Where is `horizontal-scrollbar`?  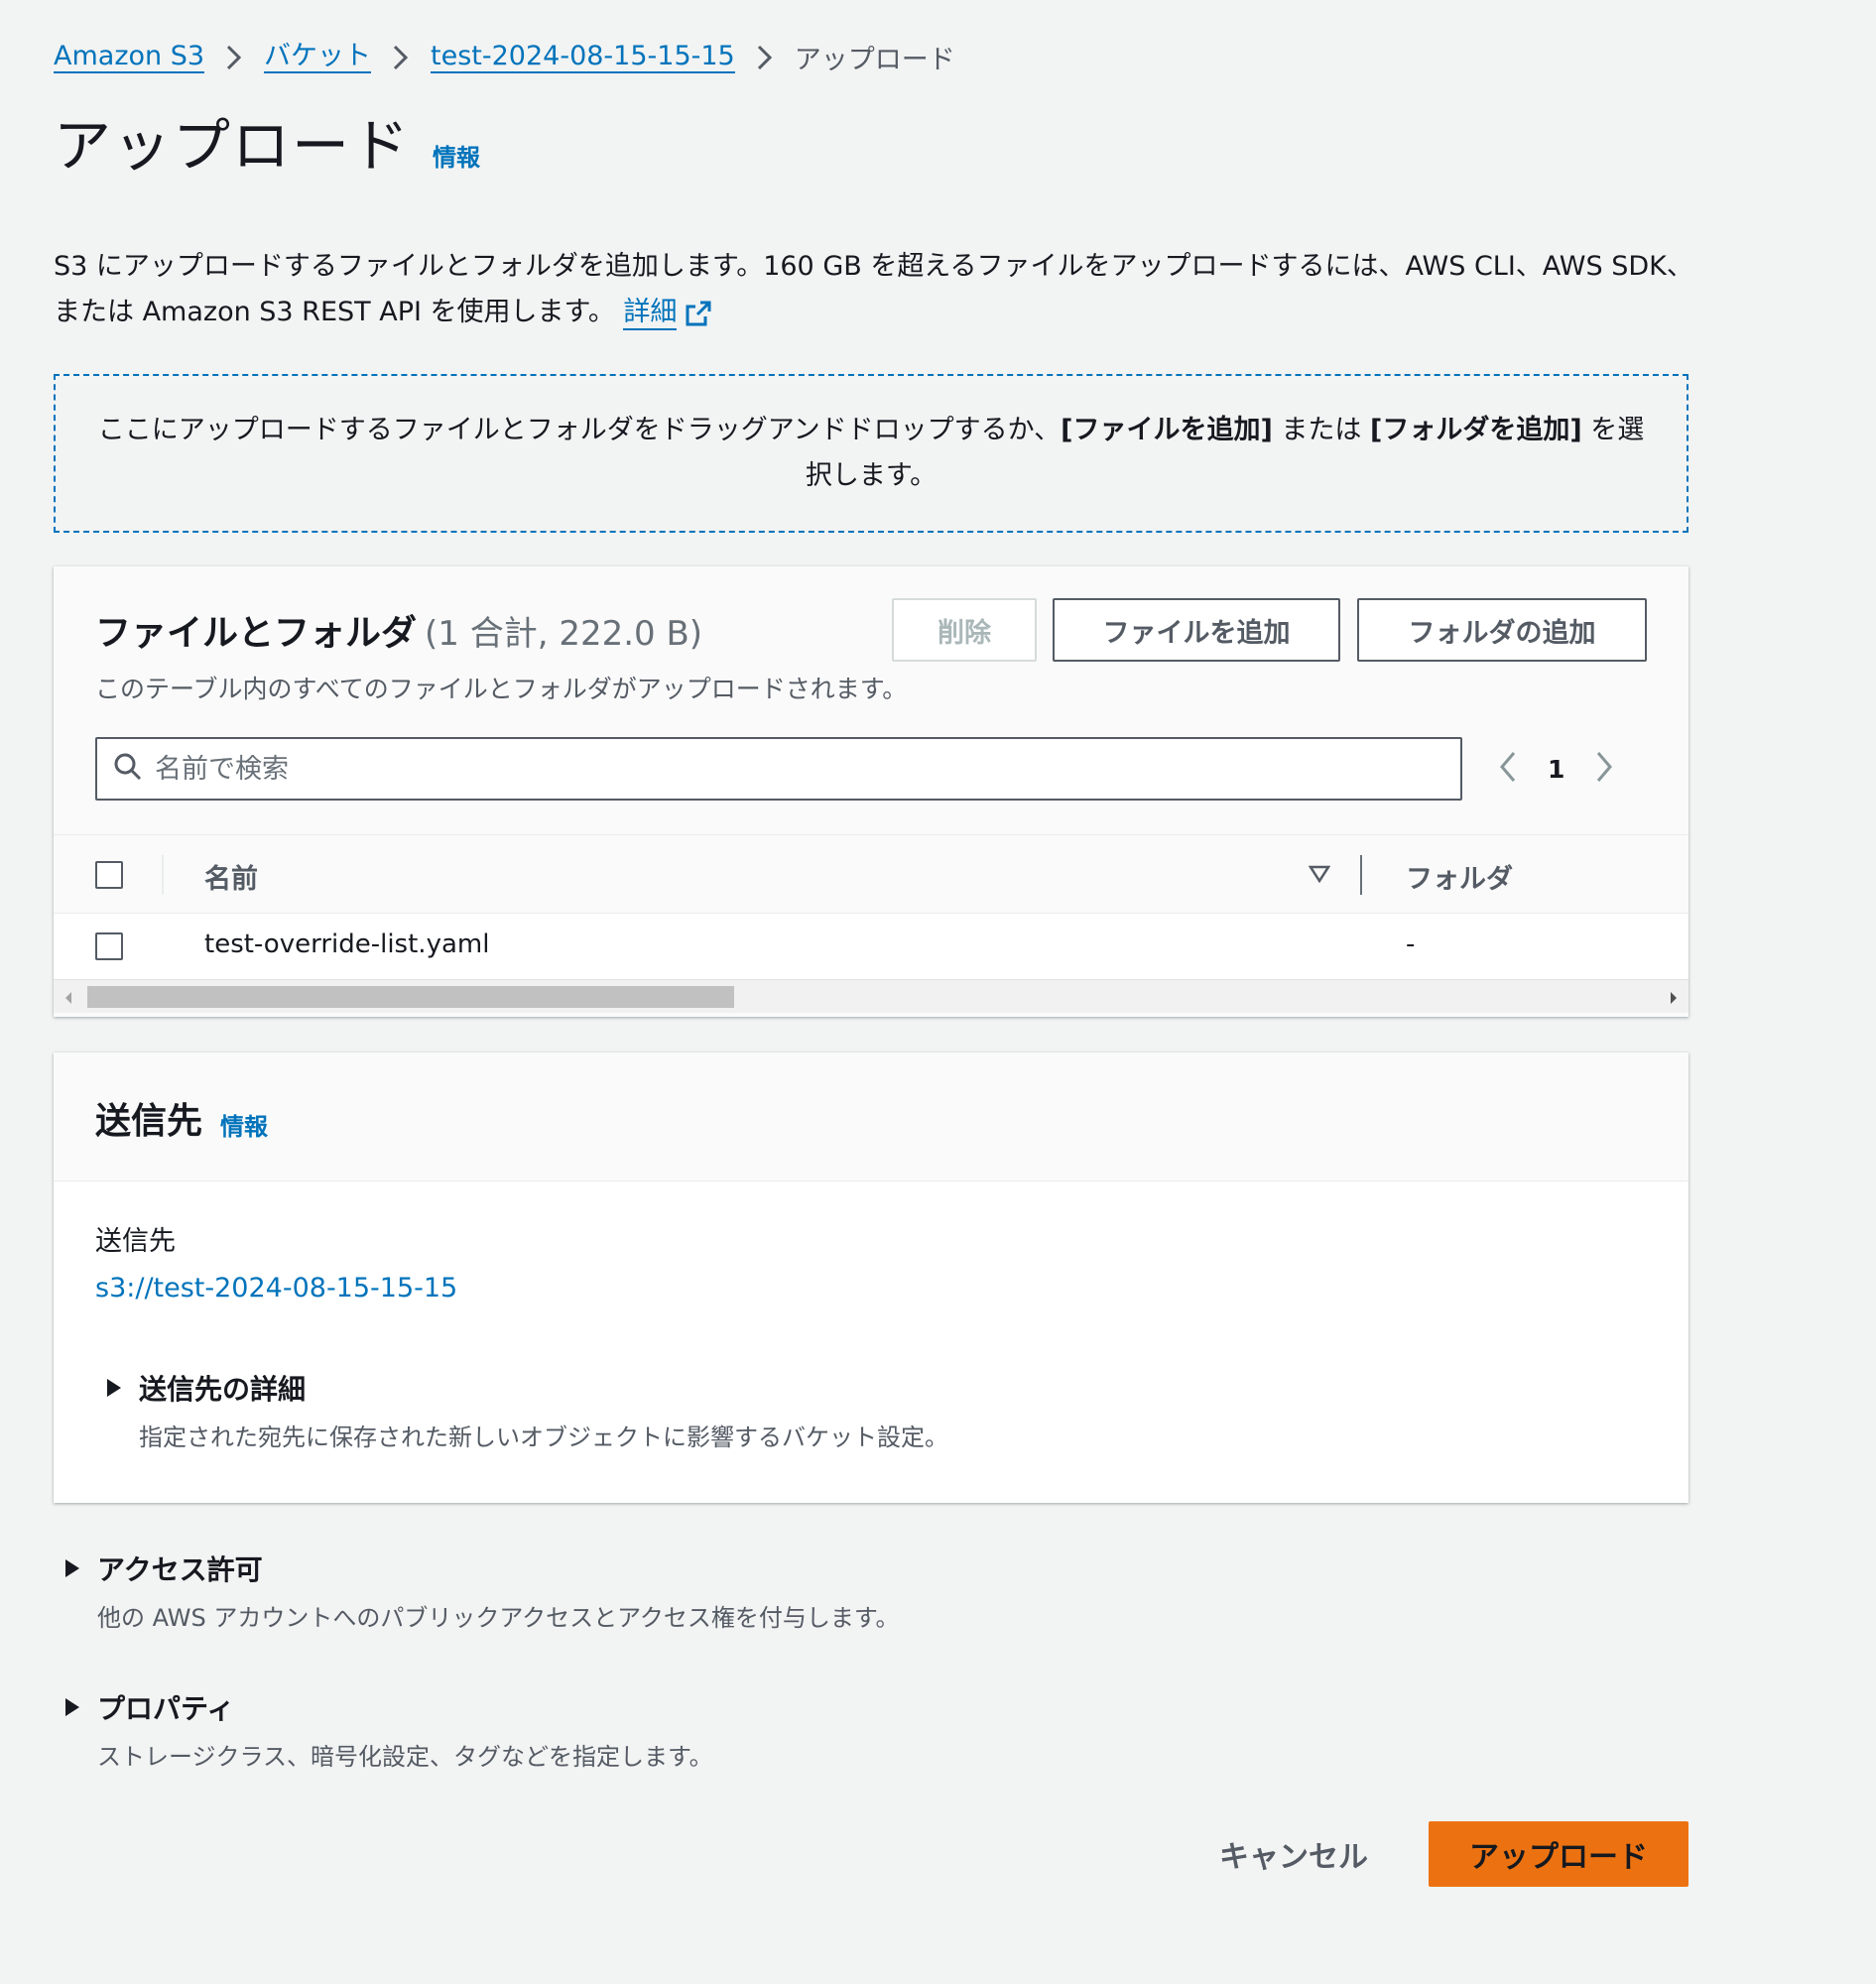 horizontal-scrollbar is located at coordinates (871, 996).